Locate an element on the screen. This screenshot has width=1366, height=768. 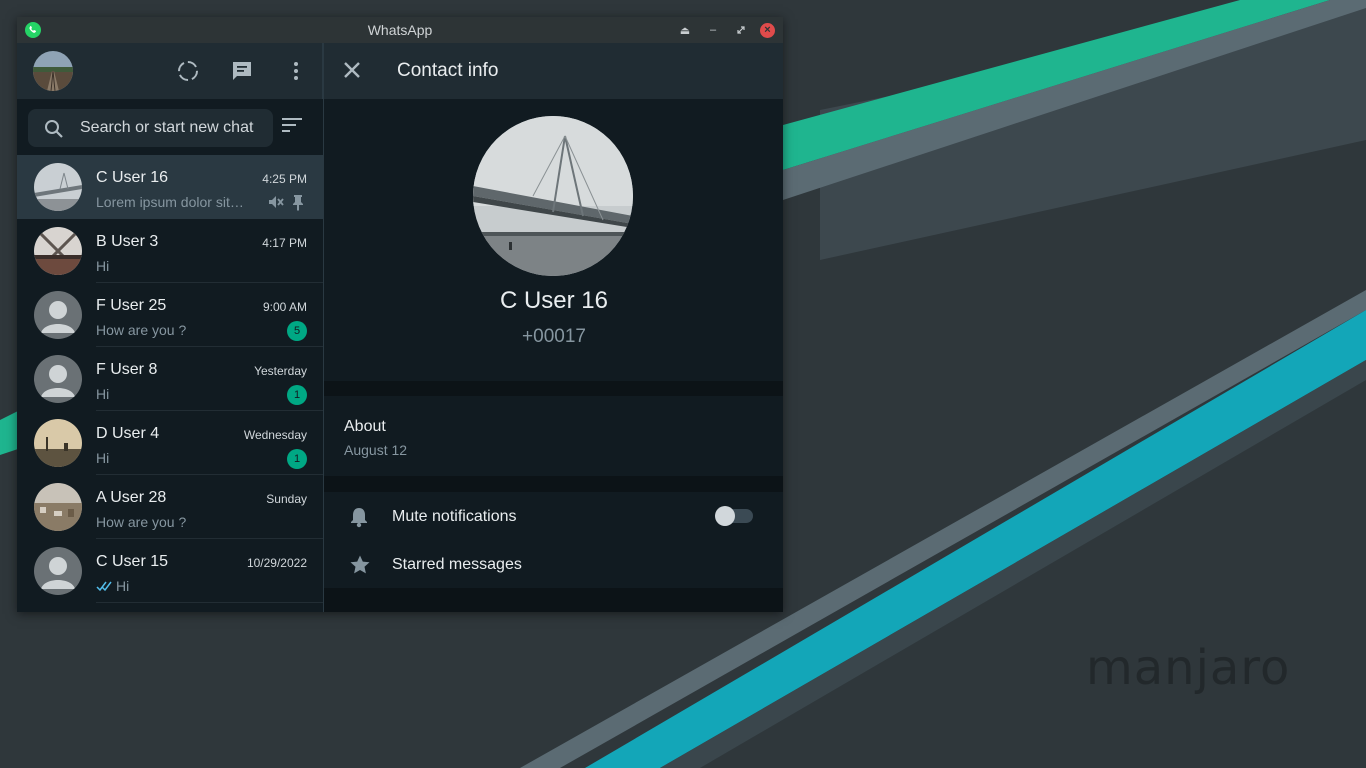
contact-actions: Mute notifications Starred messages is located at coordinates (553, 540).